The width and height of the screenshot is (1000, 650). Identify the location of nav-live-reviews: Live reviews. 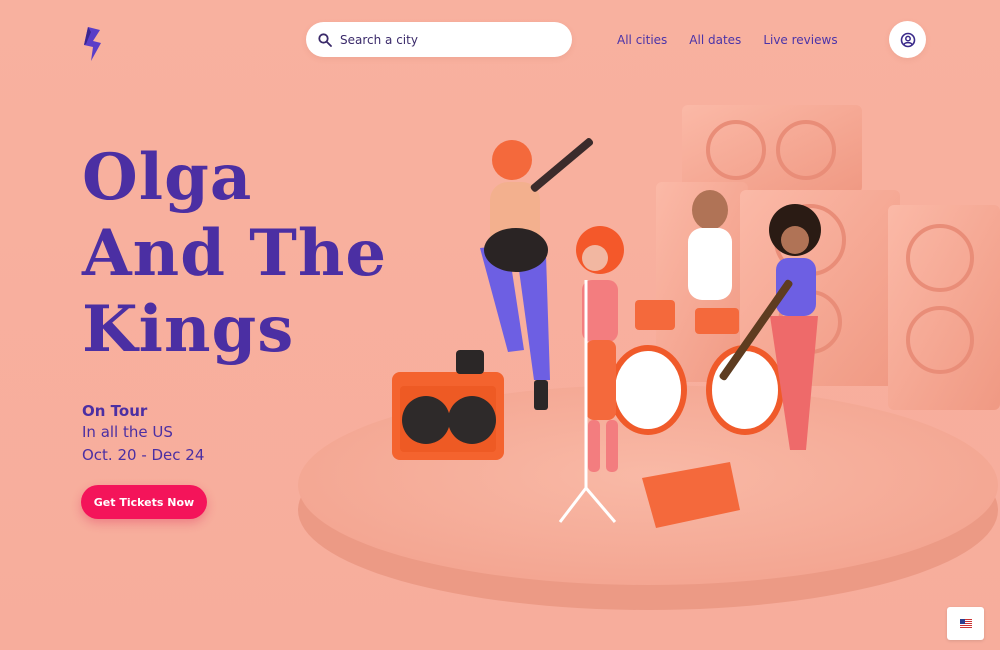
(800, 40).